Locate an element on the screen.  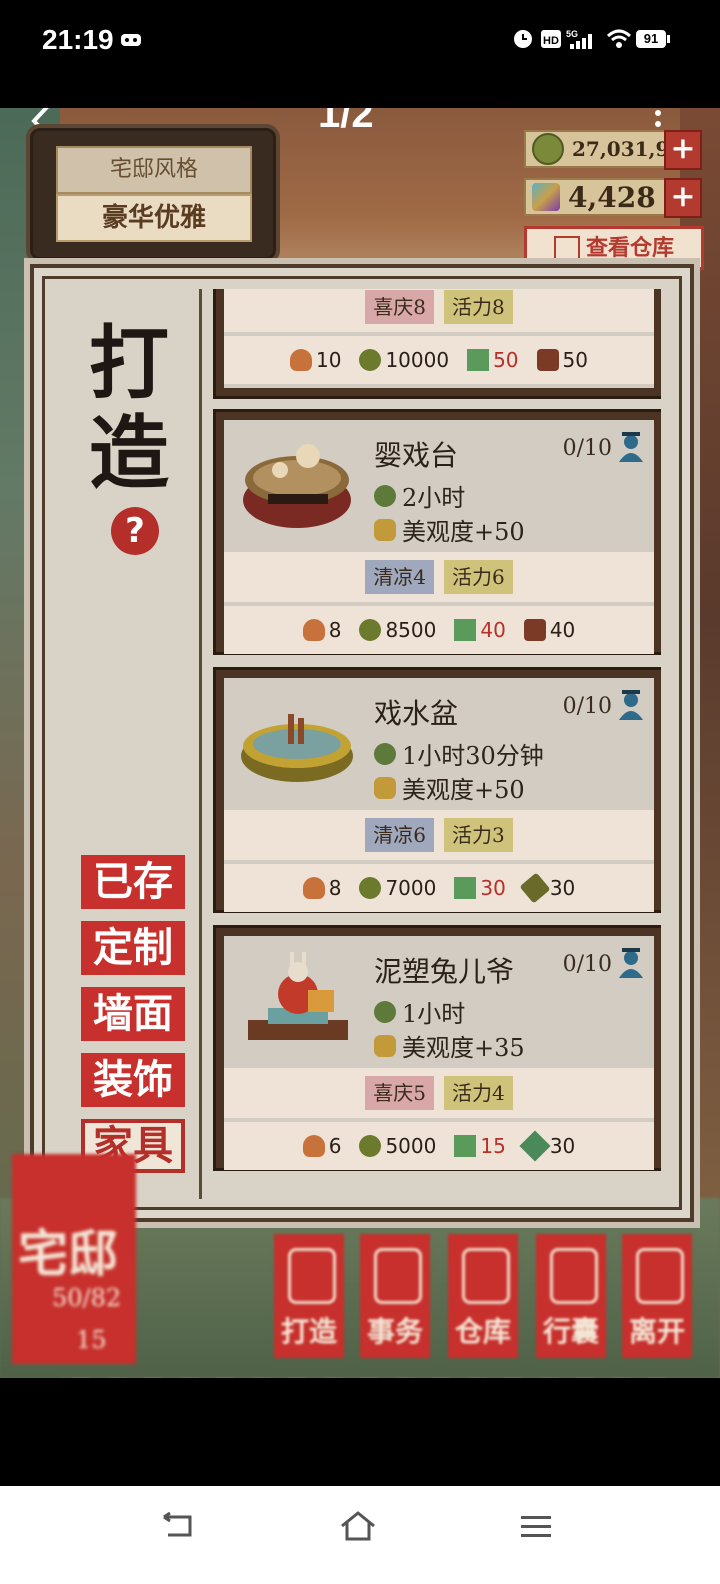
status-time: 21:19 is located at coordinates (78, 39).